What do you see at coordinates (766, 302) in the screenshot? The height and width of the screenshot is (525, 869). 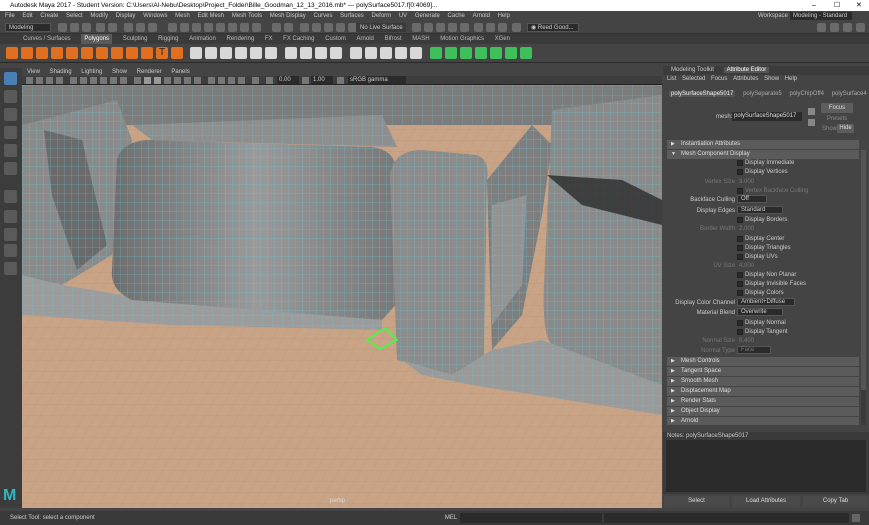 I see `color-channel-select: Ambient+Diffuse` at bounding box center [766, 302].